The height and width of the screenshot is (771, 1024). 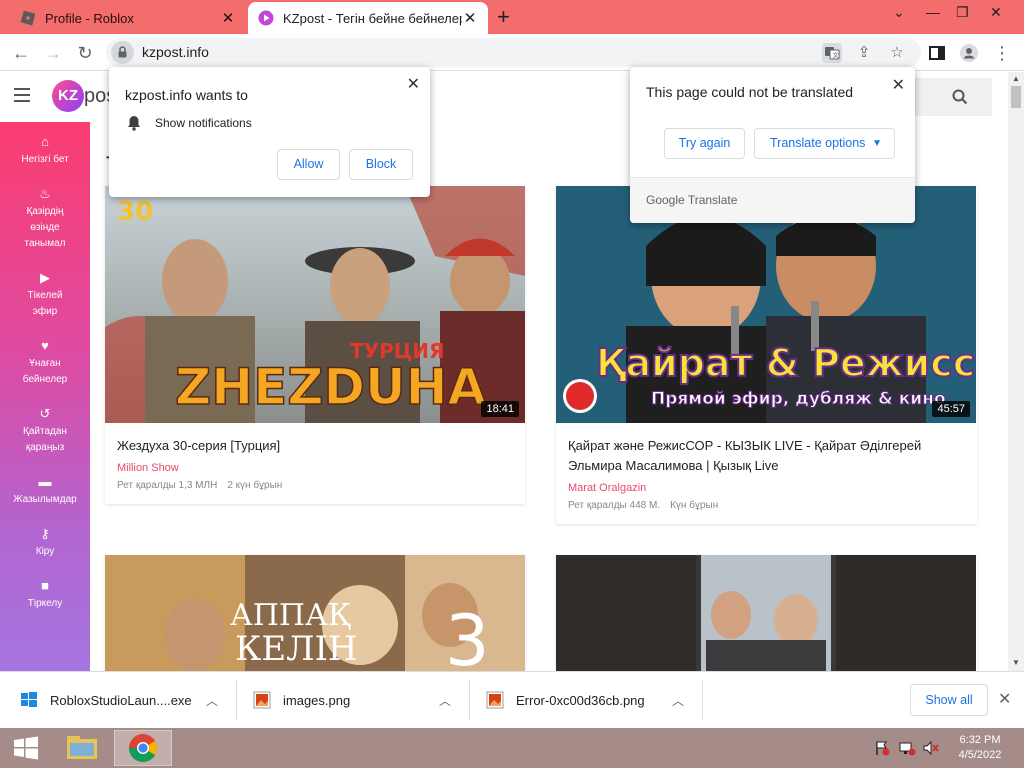 I want to click on sidebar-item-trending: ♨ Қазірдің өзінде танымал, so click(x=45, y=219).